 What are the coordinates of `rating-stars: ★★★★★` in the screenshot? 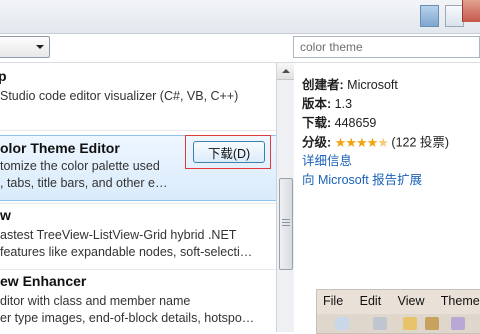 It's located at (361, 143).